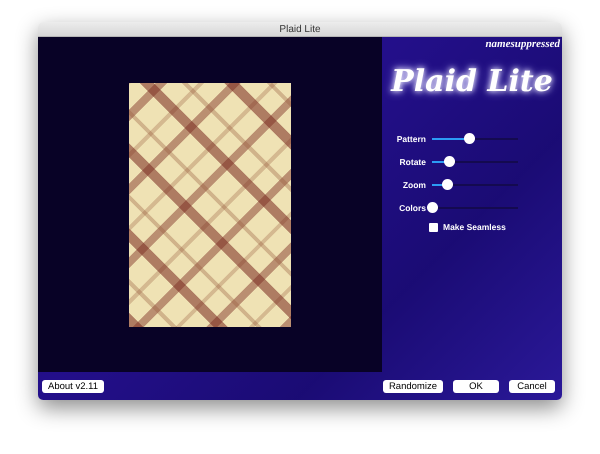 The height and width of the screenshot is (454, 600). What do you see at coordinates (412, 207) in the screenshot?
I see `slider-label: Colors` at bounding box center [412, 207].